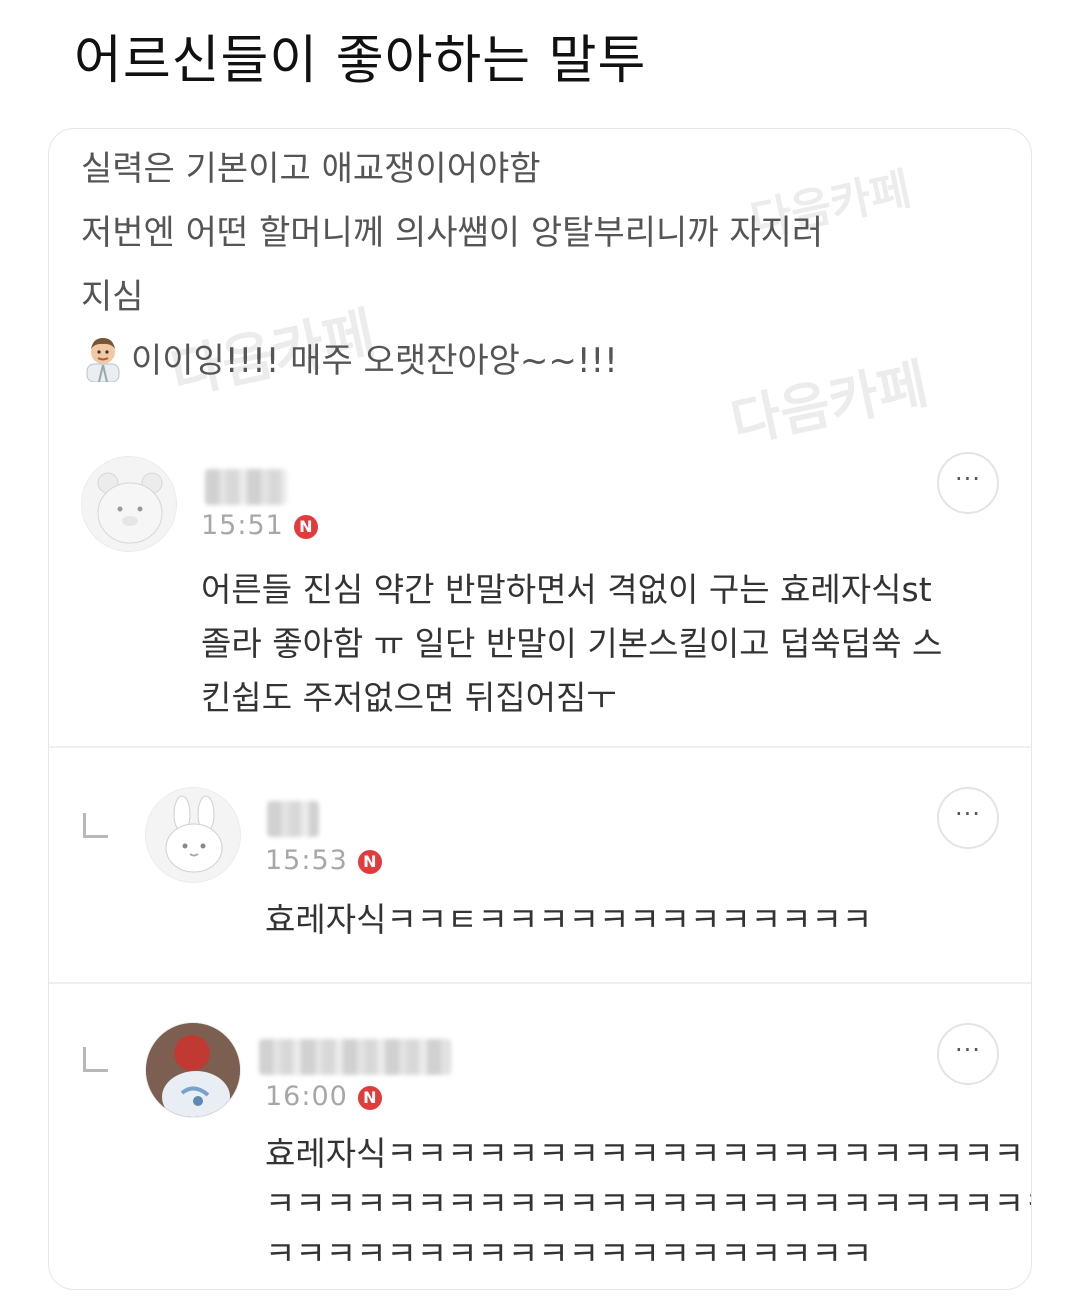 The height and width of the screenshot is (1301, 1080). Describe the element at coordinates (259, 525) in the screenshot. I see `comment-time: 15:51 N` at that location.